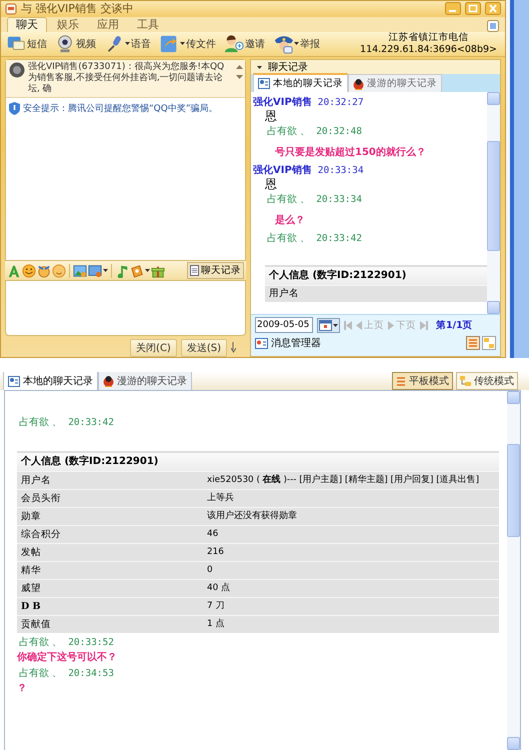 The width and height of the screenshot is (529, 750). What do you see at coordinates (216, 624) in the screenshot?
I see `table-cell-text: 1 点` at bounding box center [216, 624].